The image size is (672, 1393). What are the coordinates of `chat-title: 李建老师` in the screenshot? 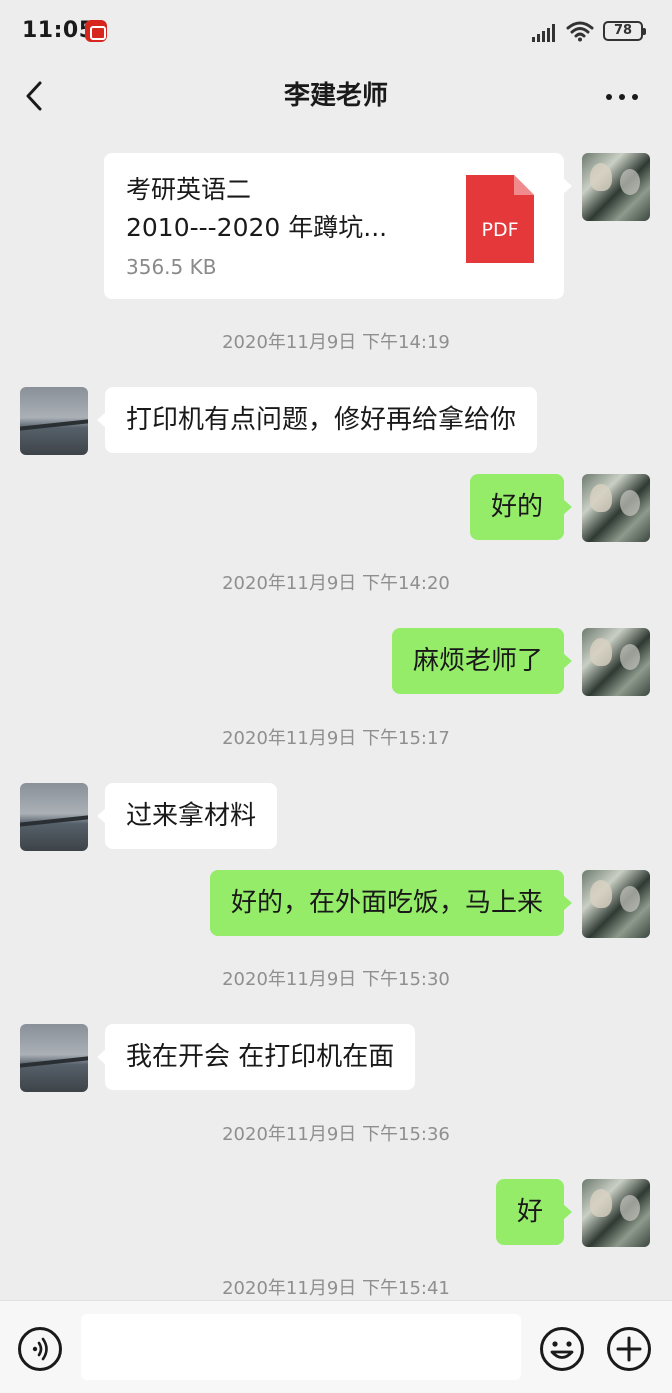 It's located at (335, 96).